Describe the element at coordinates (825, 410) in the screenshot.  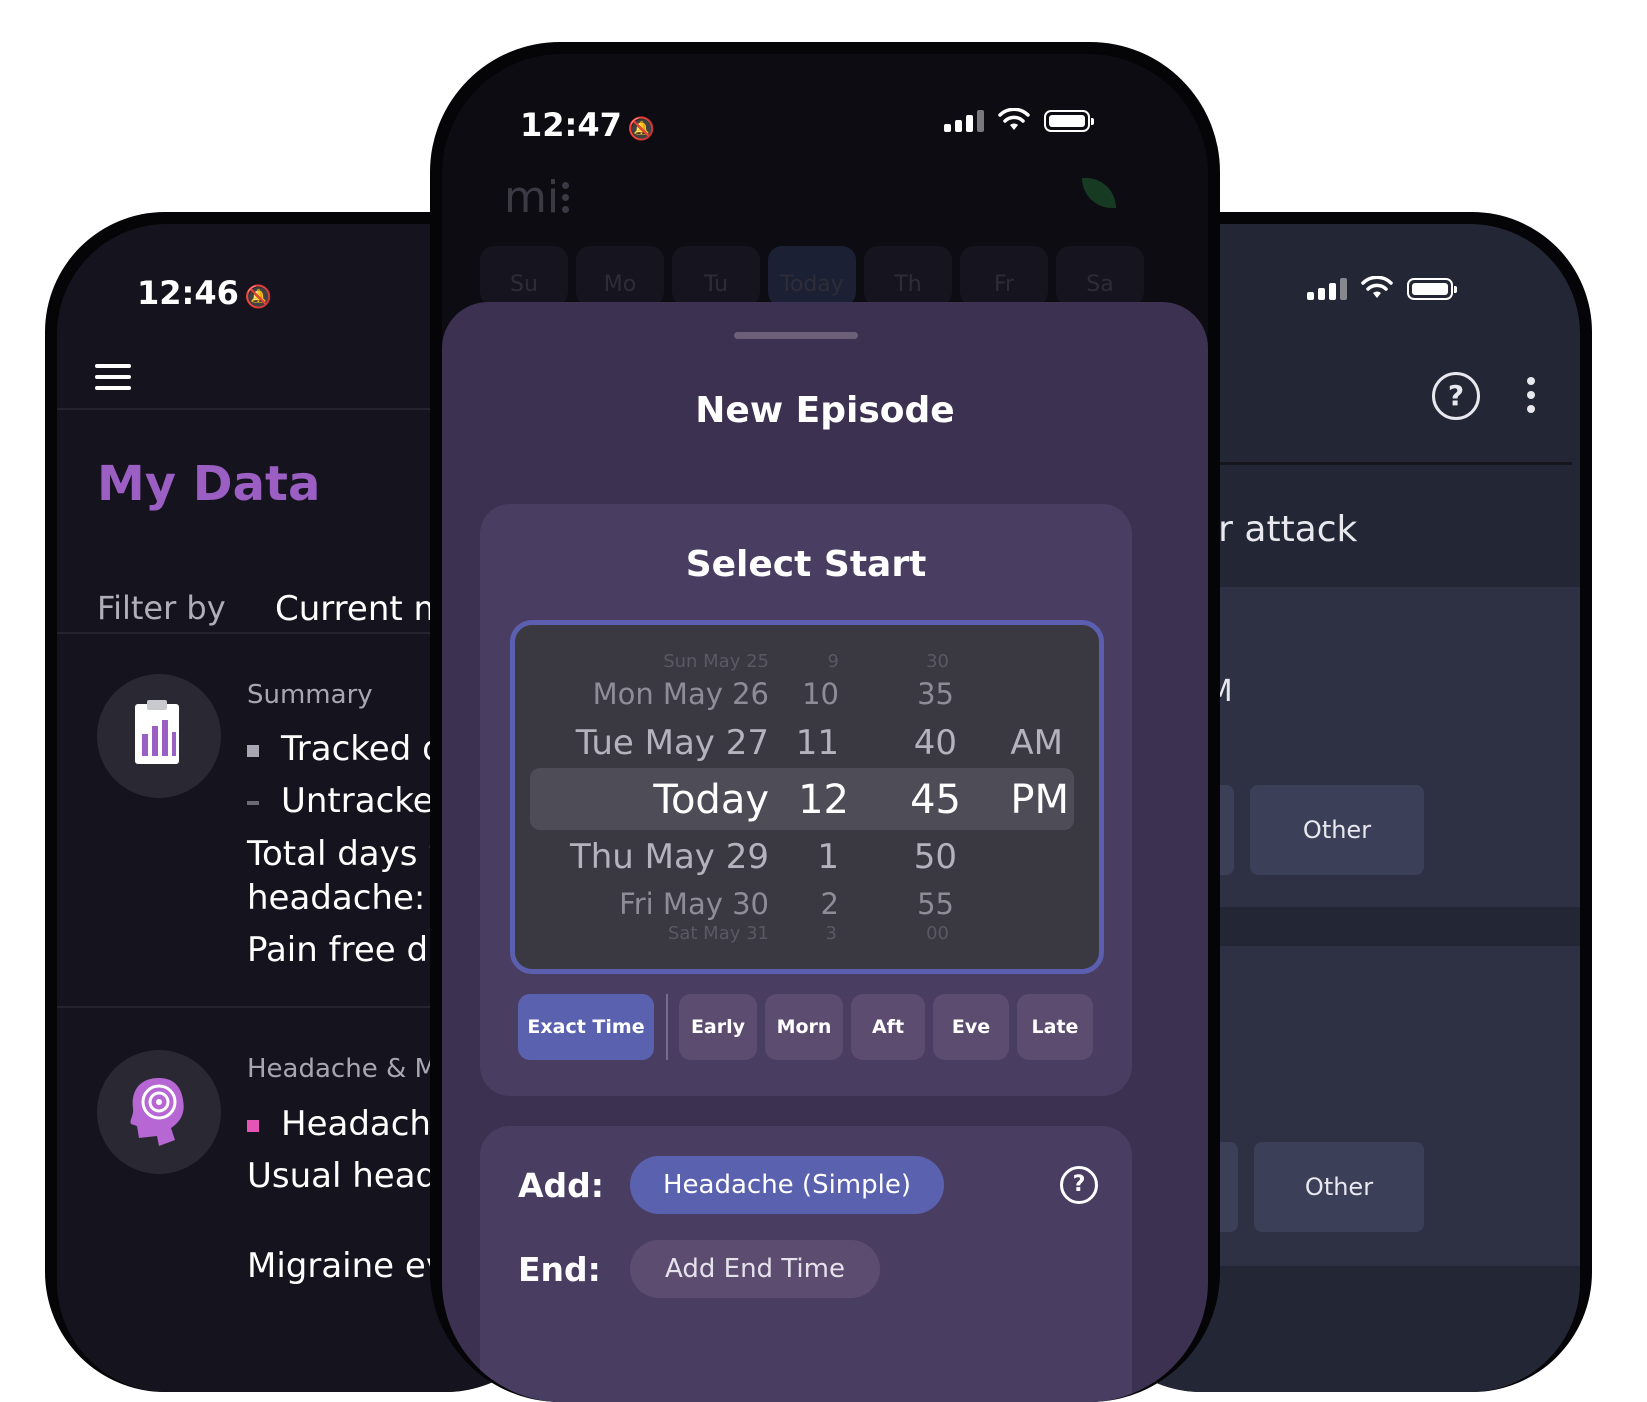
I see `sheet-title: New Episode` at that location.